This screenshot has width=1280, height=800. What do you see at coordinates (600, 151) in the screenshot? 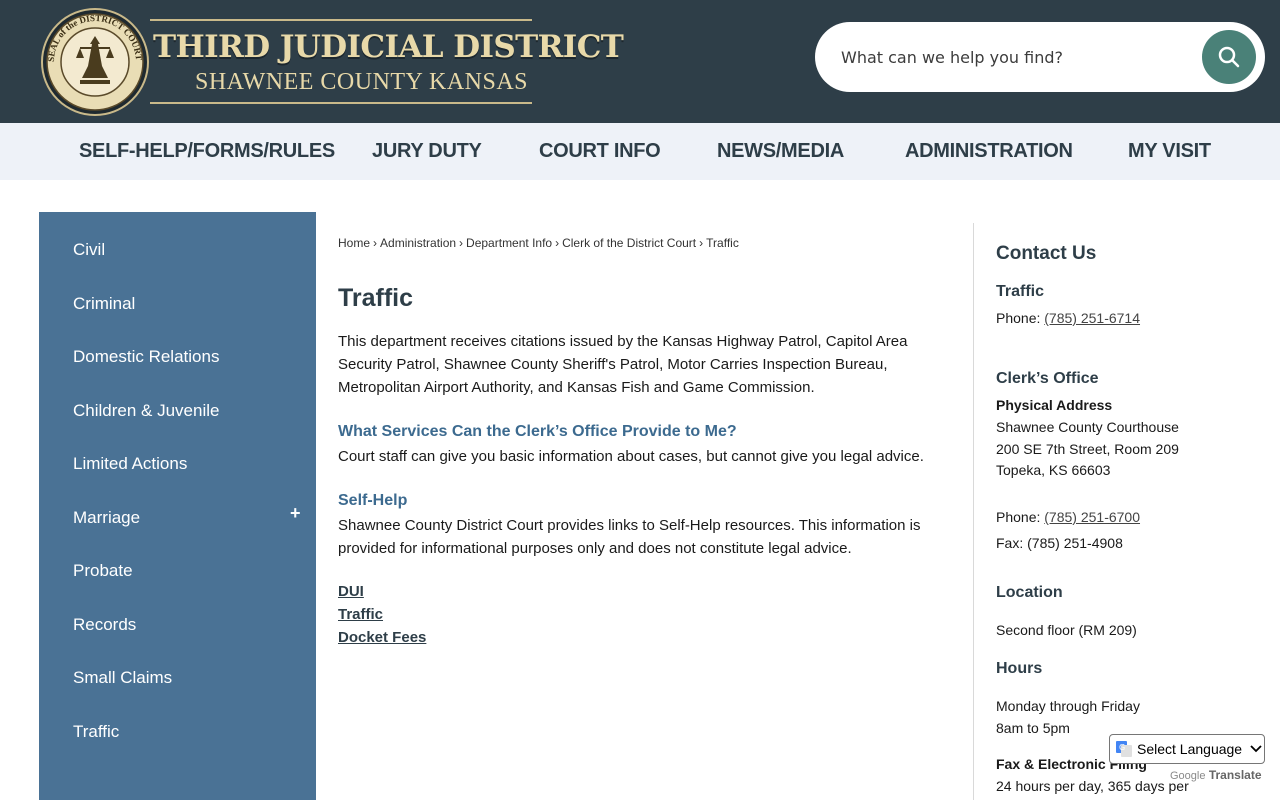
I see `nav-court-info: COURT INFO` at bounding box center [600, 151].